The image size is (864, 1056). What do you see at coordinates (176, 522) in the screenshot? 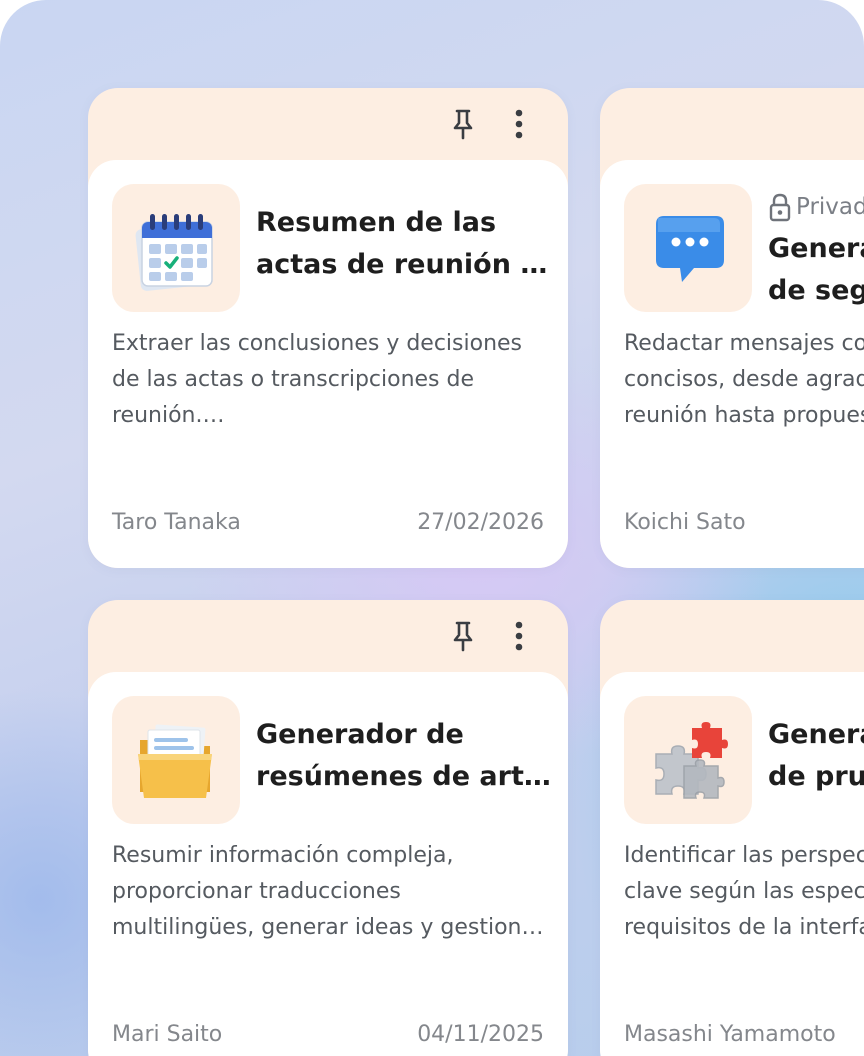
I see `card-author: Taro Tanaka` at bounding box center [176, 522].